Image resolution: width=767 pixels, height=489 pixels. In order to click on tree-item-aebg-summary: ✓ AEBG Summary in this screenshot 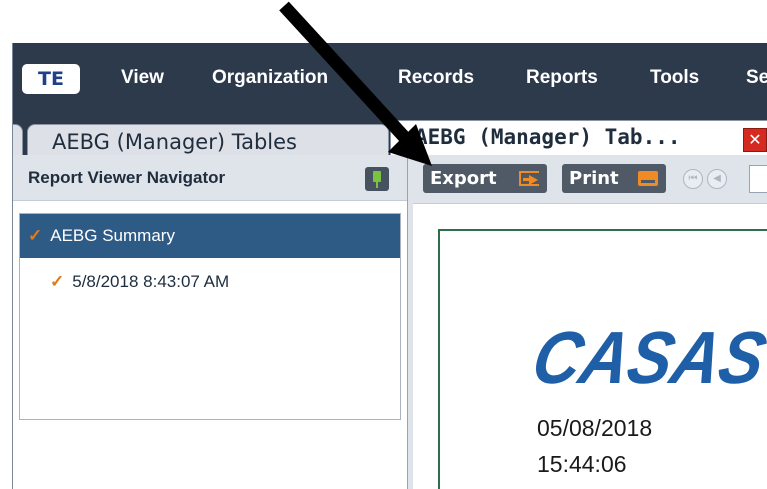, I will do `click(210, 236)`.